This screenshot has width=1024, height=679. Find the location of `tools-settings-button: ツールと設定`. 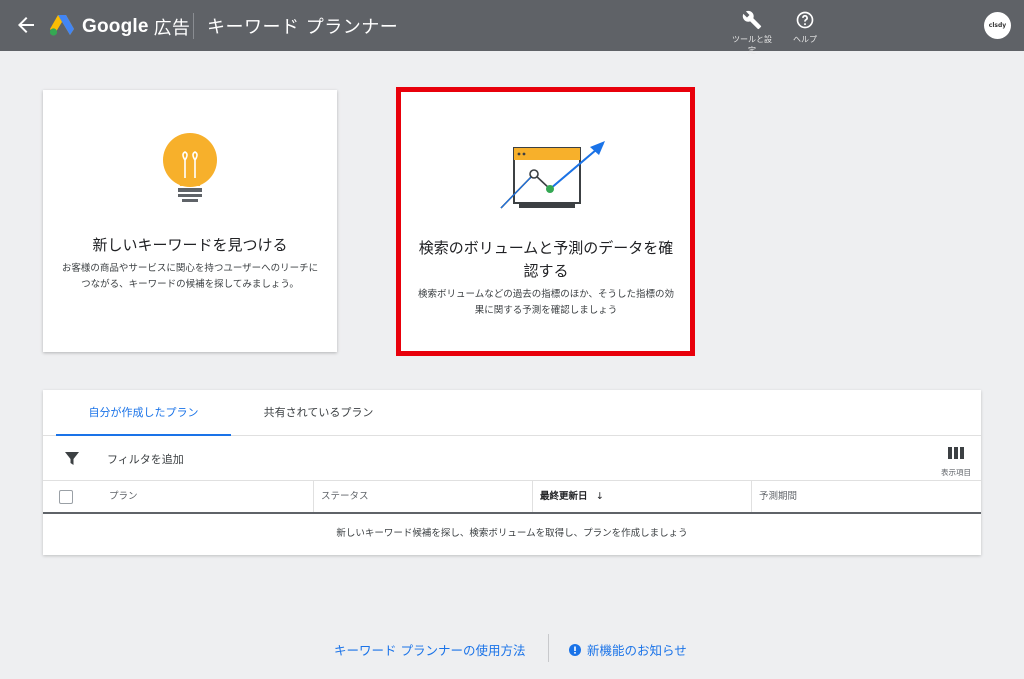

tools-settings-button: ツールと設定 is located at coordinates (752, 33).